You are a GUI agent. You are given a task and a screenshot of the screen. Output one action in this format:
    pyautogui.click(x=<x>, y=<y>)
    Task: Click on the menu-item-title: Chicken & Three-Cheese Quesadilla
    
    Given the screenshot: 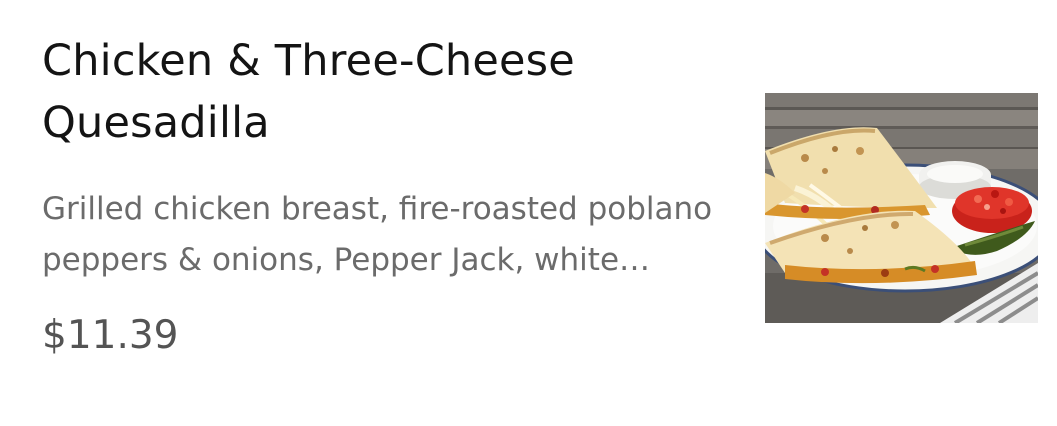 What is the action you would take?
    pyautogui.click(x=308, y=92)
    